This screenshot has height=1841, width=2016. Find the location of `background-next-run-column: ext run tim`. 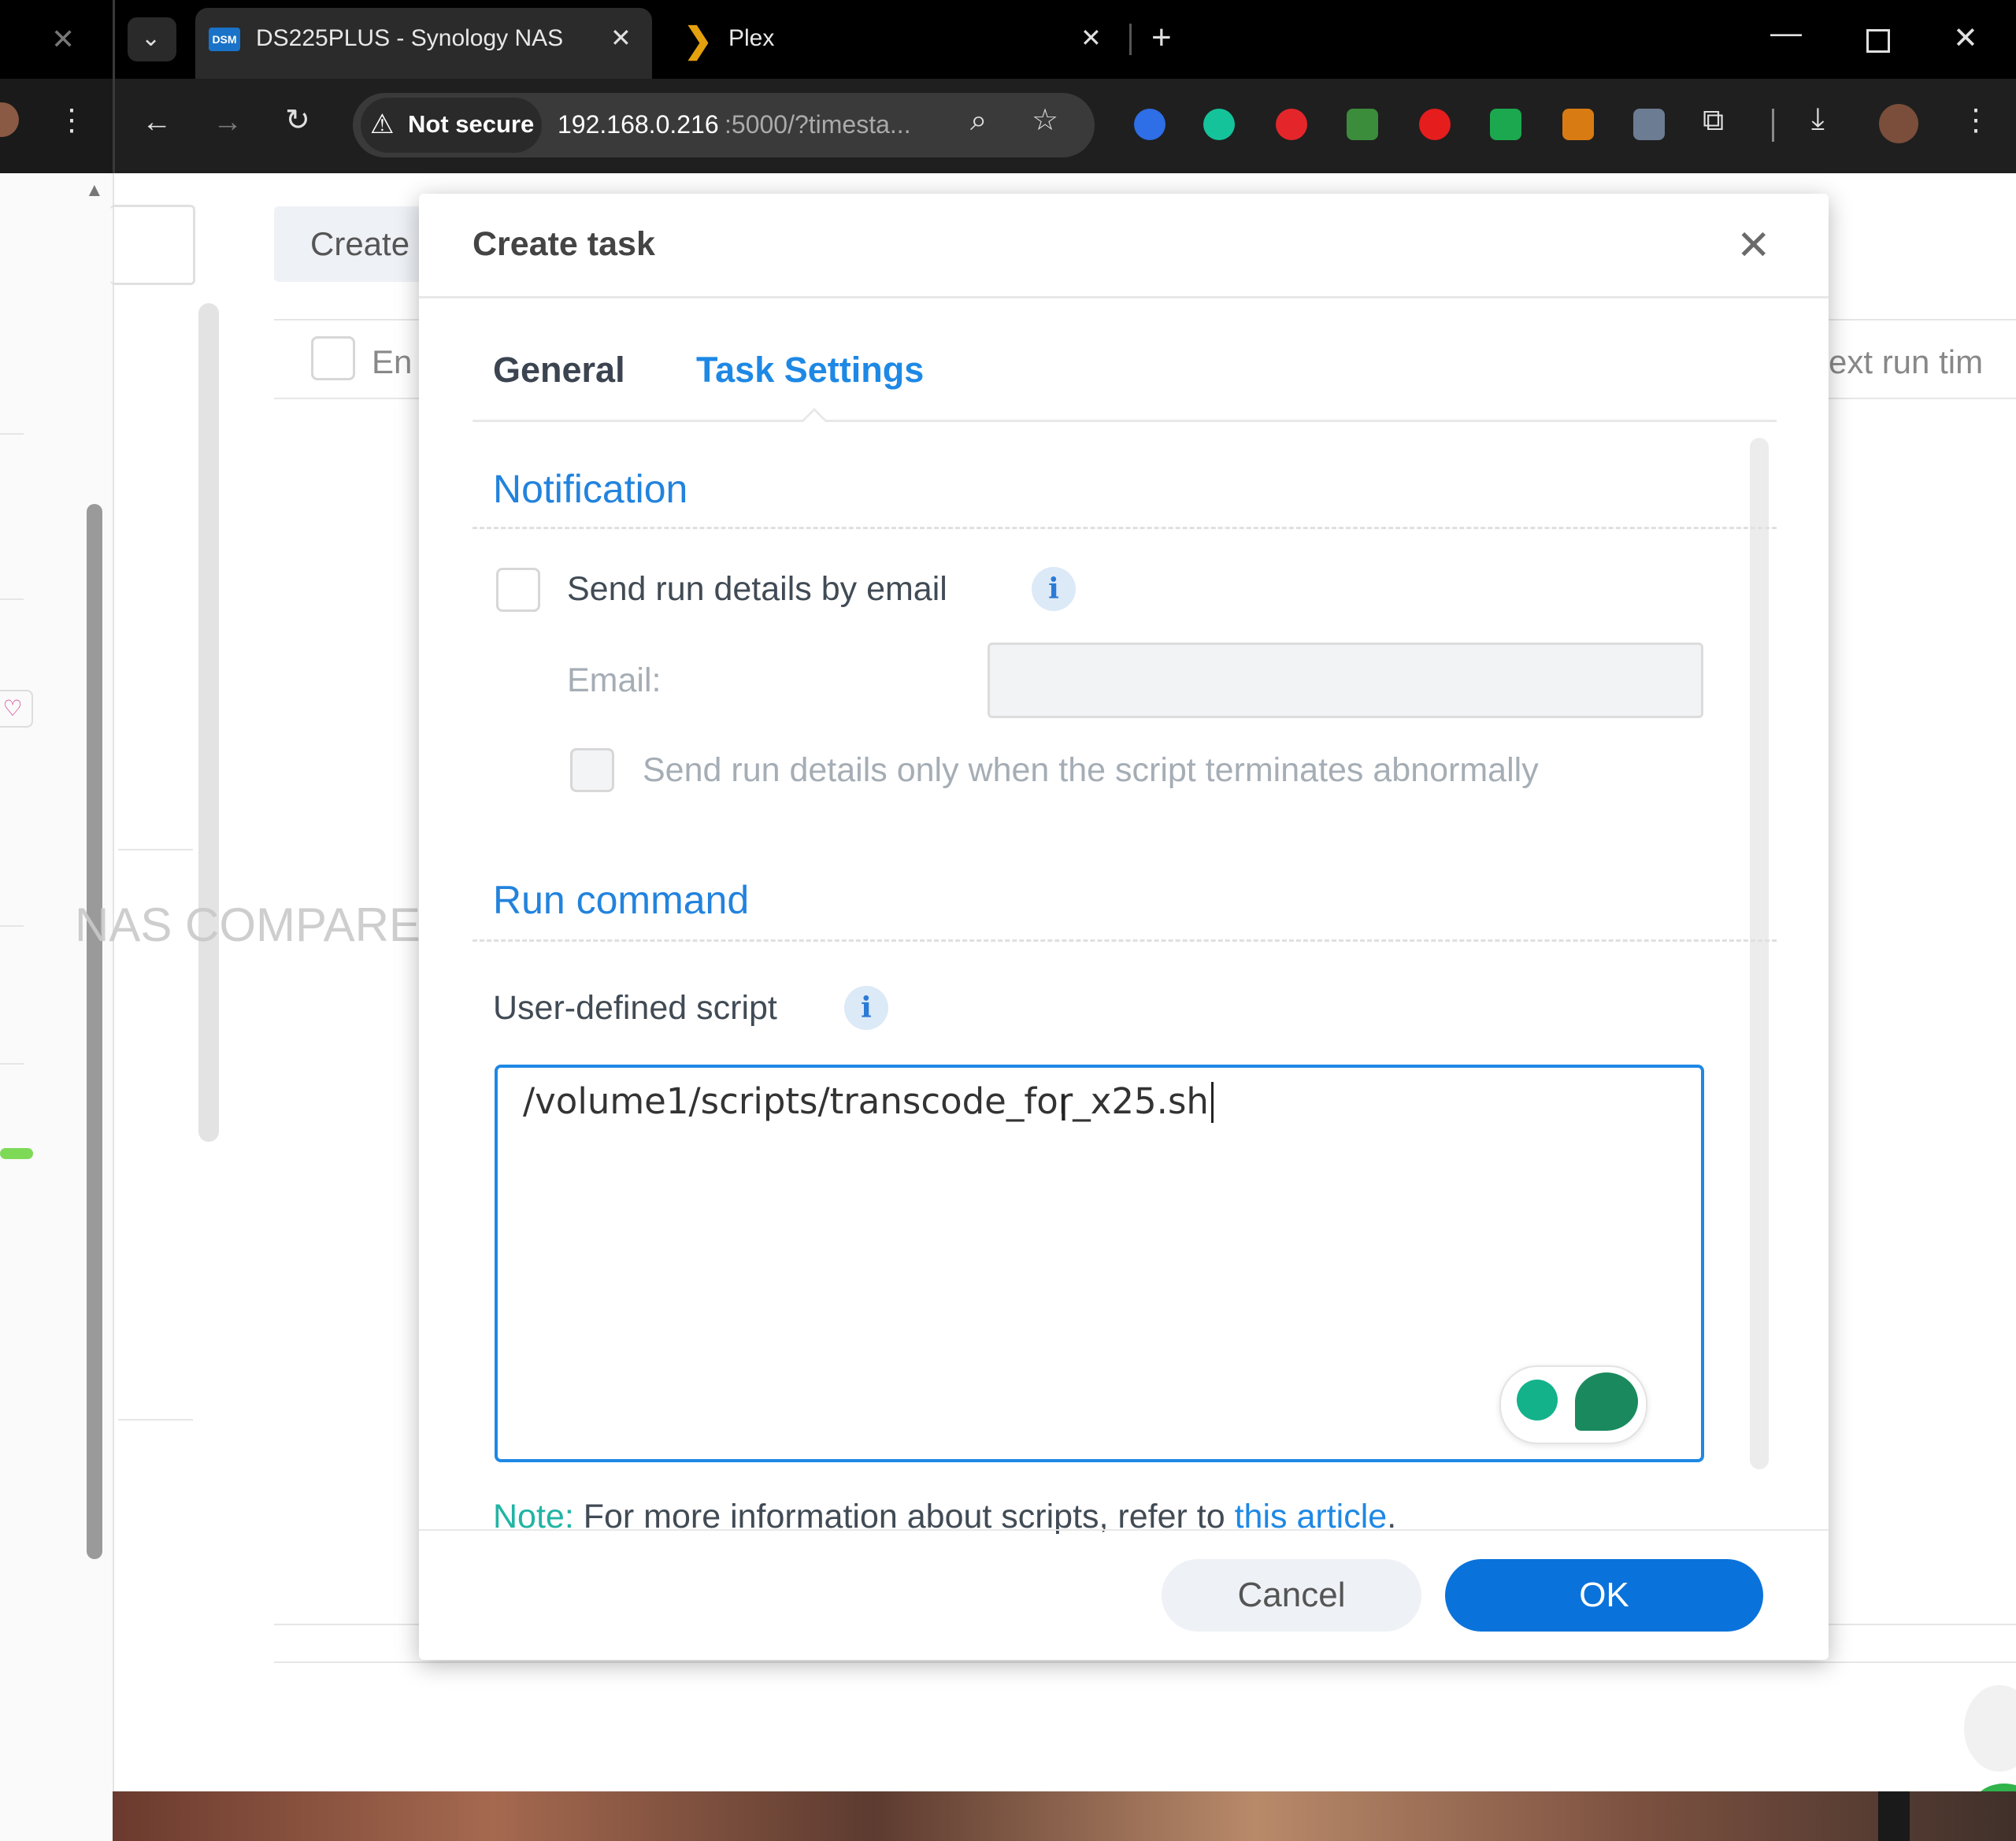

background-next-run-column: ext run tim is located at coordinates (1906, 361).